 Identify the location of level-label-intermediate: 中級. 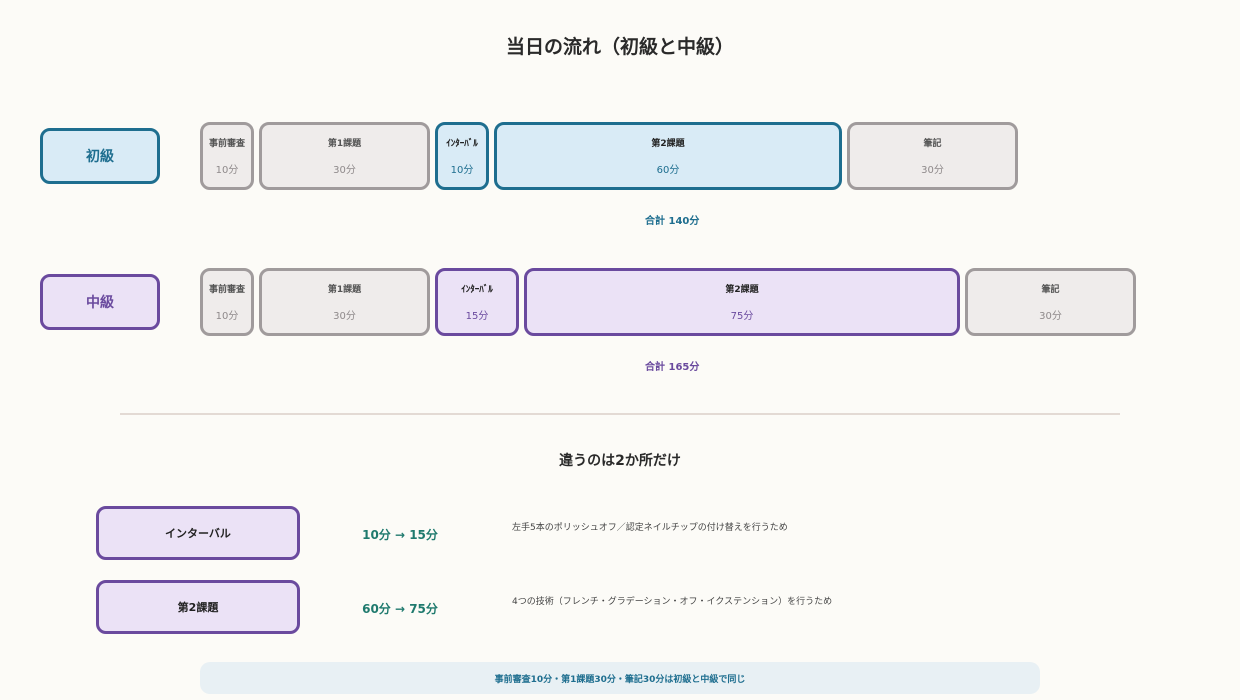
(100, 302).